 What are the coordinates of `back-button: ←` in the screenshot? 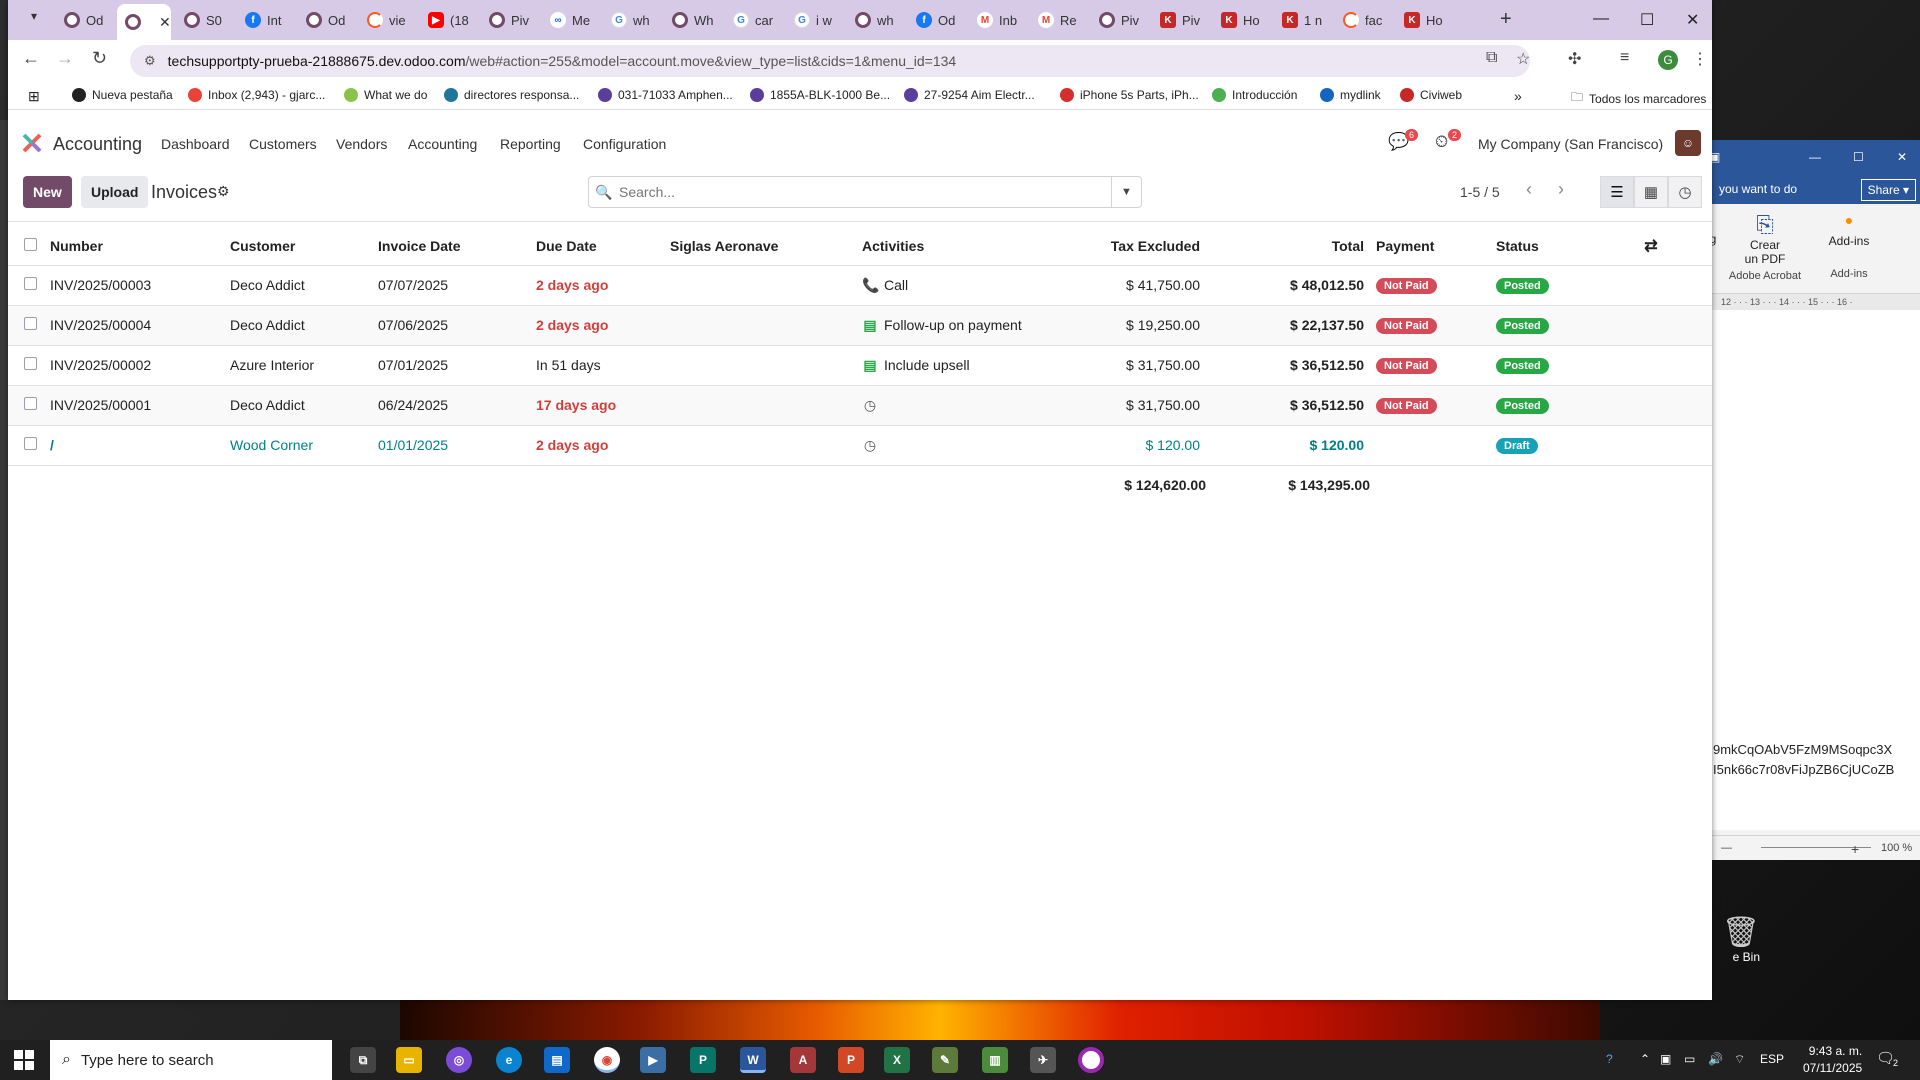 It's located at (31, 58).